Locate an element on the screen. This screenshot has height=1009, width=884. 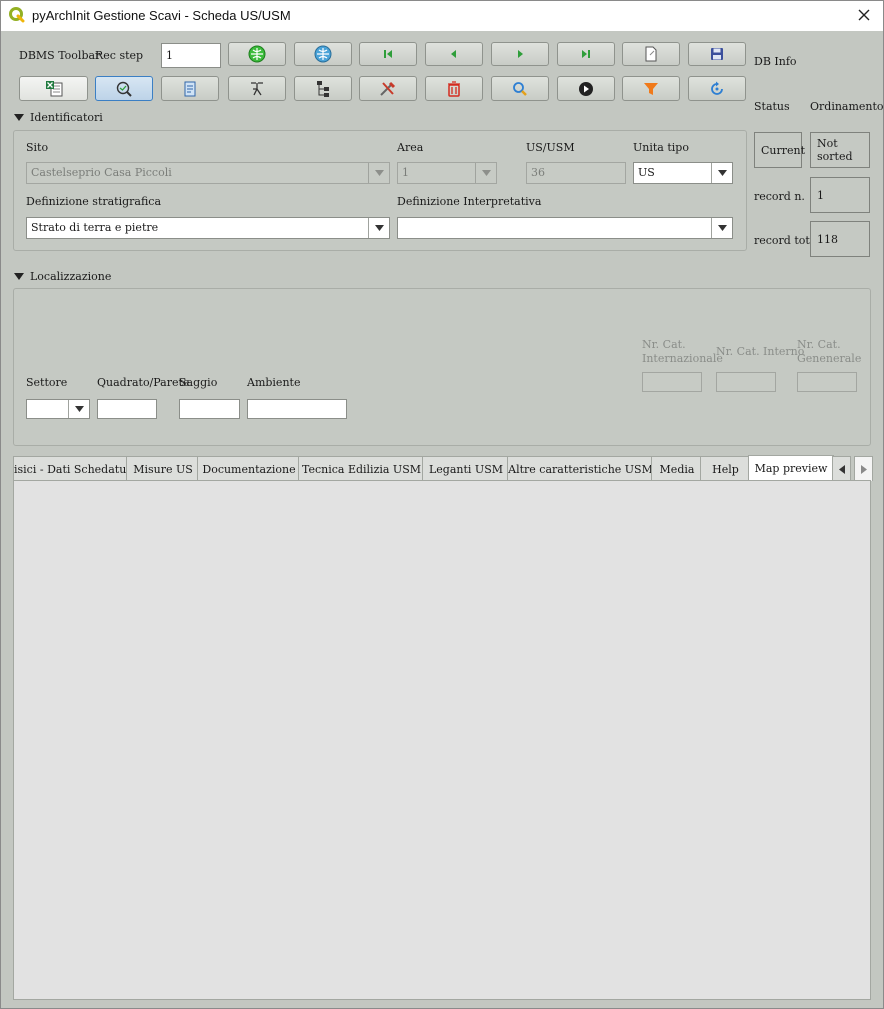
db-connect-icon is located at coordinates (257, 54).